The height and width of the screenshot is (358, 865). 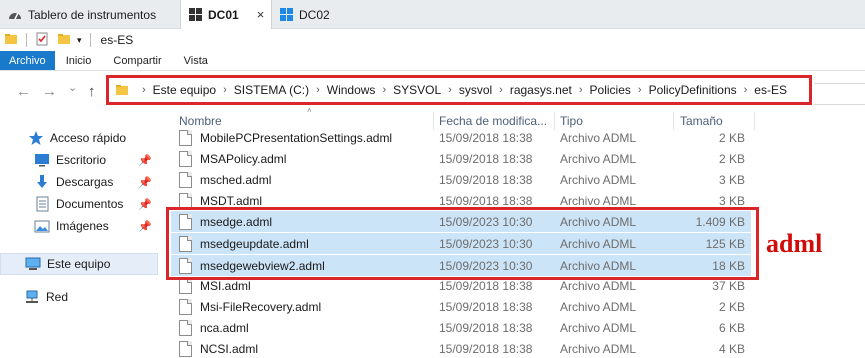 I want to click on tab-dc02: DC02, so click(x=305, y=14).